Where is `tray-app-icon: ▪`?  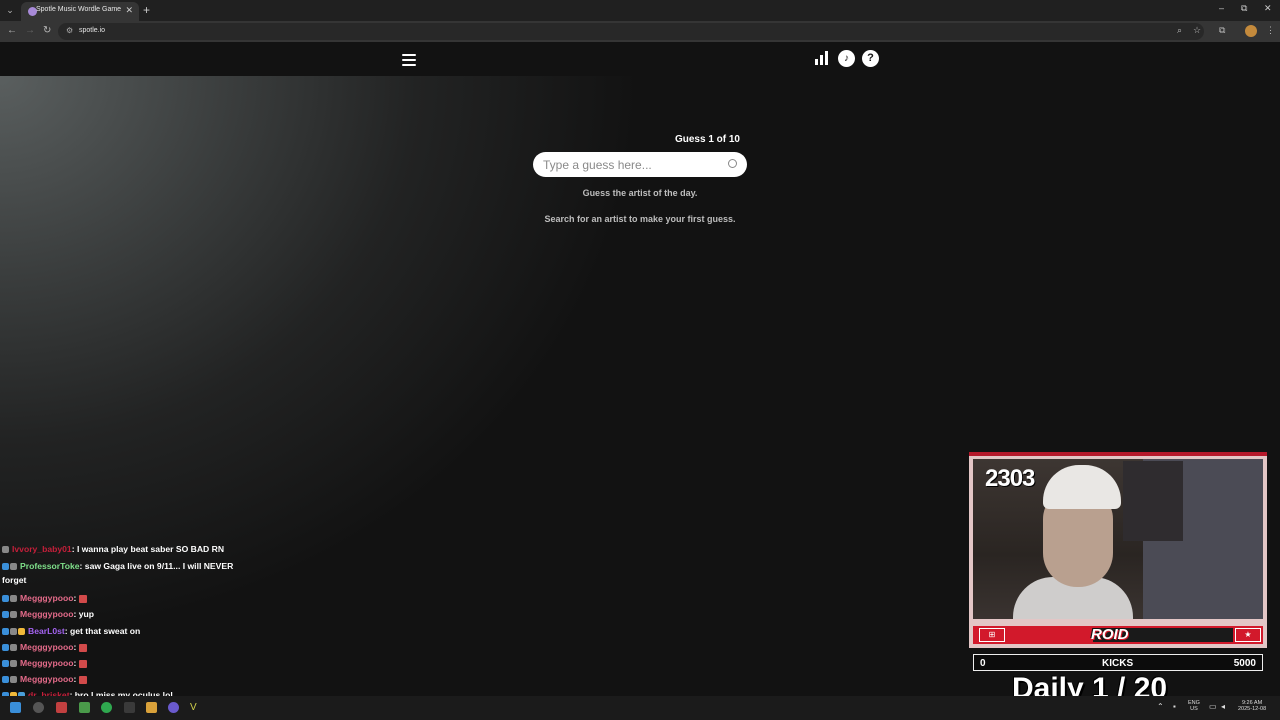 tray-app-icon: ▪ is located at coordinates (1174, 706).